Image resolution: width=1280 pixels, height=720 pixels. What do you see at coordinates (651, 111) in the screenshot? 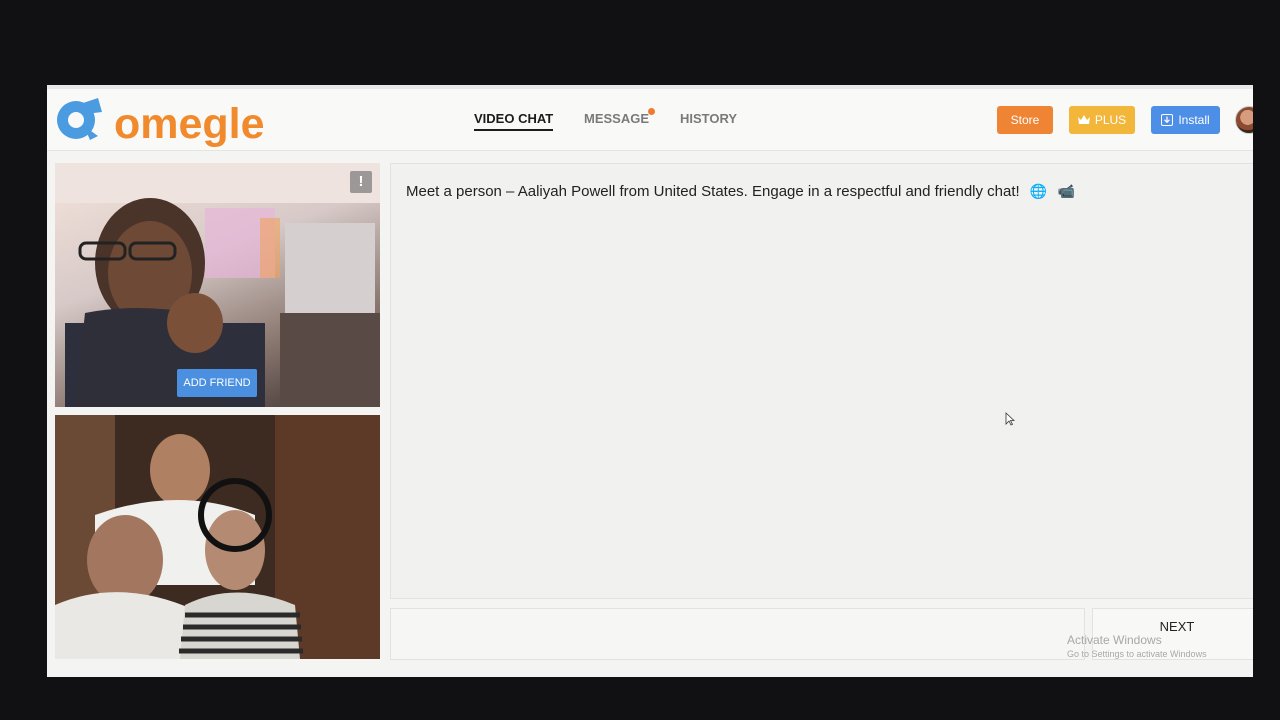
I see `notification-dot` at bounding box center [651, 111].